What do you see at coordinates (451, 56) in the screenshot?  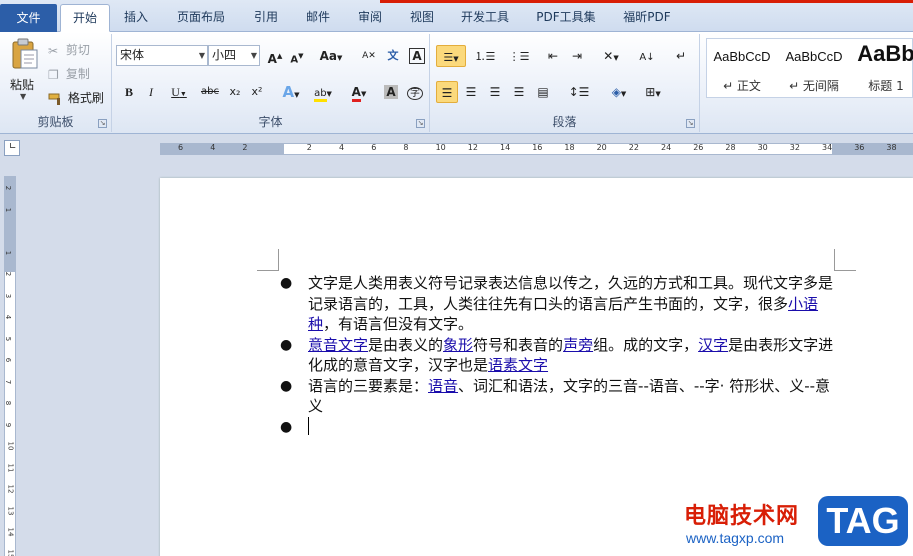 I see `bullets-button: ☰▼` at bounding box center [451, 56].